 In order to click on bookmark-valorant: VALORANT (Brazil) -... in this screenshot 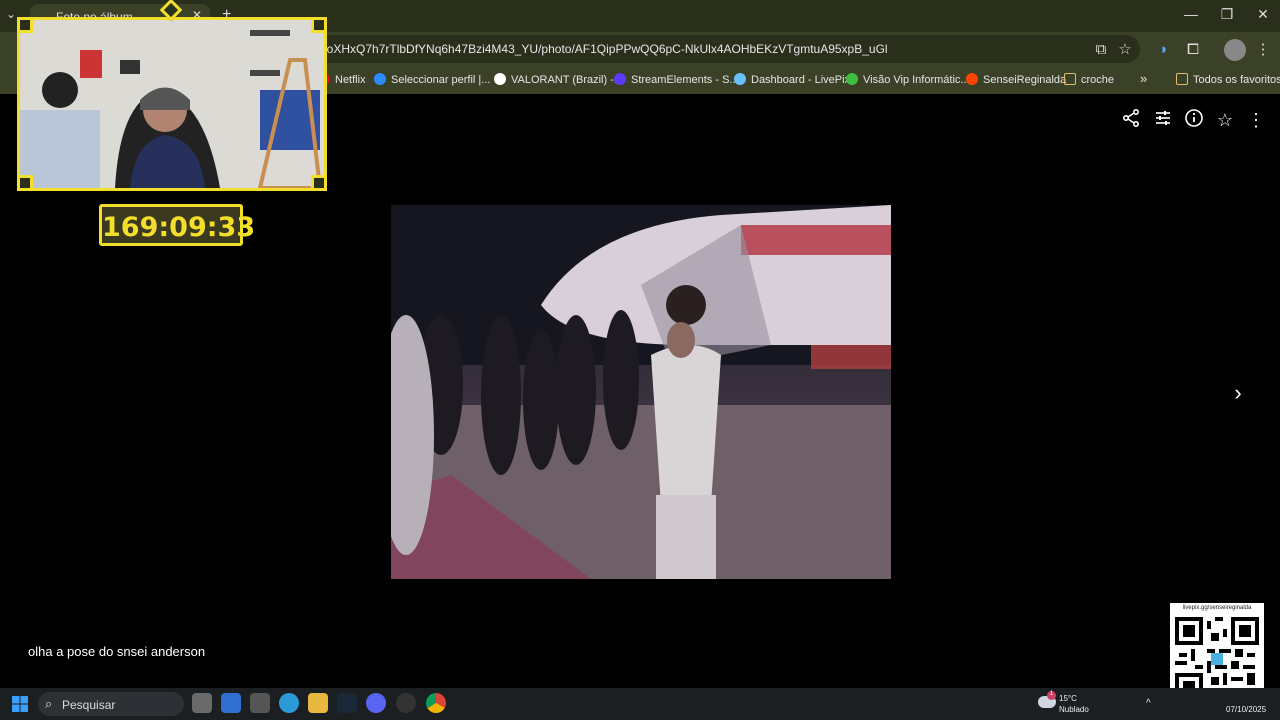, I will do `click(558, 79)`.